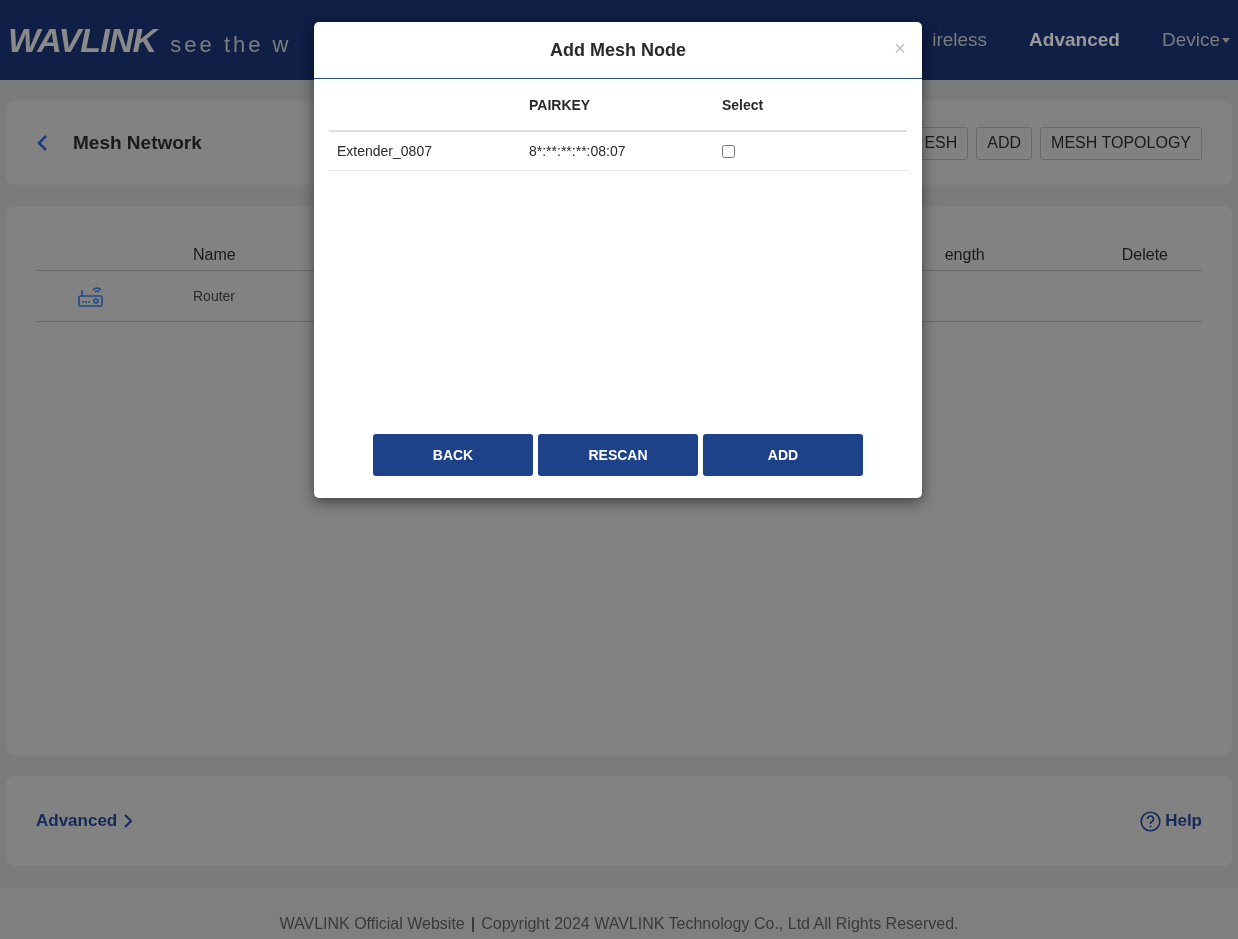 This screenshot has height=939, width=1238. What do you see at coordinates (1144, 255) in the screenshot?
I see `column-header: Delete` at bounding box center [1144, 255].